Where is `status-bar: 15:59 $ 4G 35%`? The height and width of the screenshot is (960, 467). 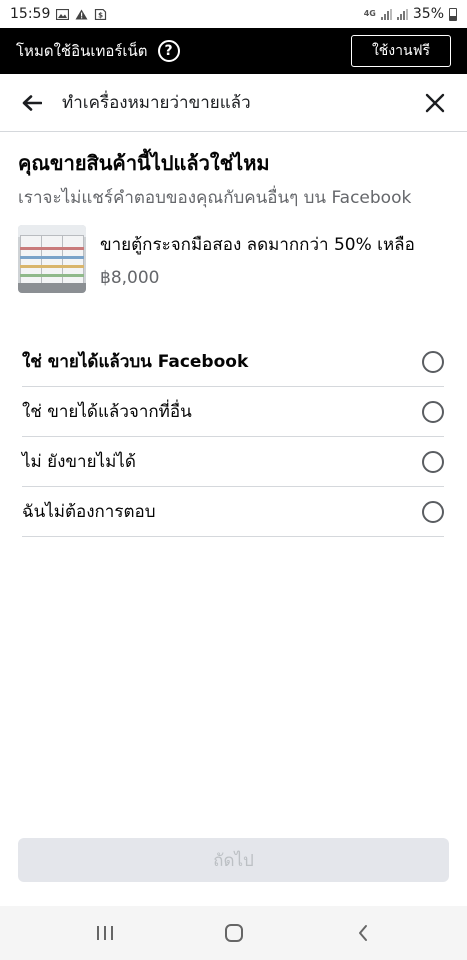 status-bar: 15:59 $ 4G 35% is located at coordinates (233, 14).